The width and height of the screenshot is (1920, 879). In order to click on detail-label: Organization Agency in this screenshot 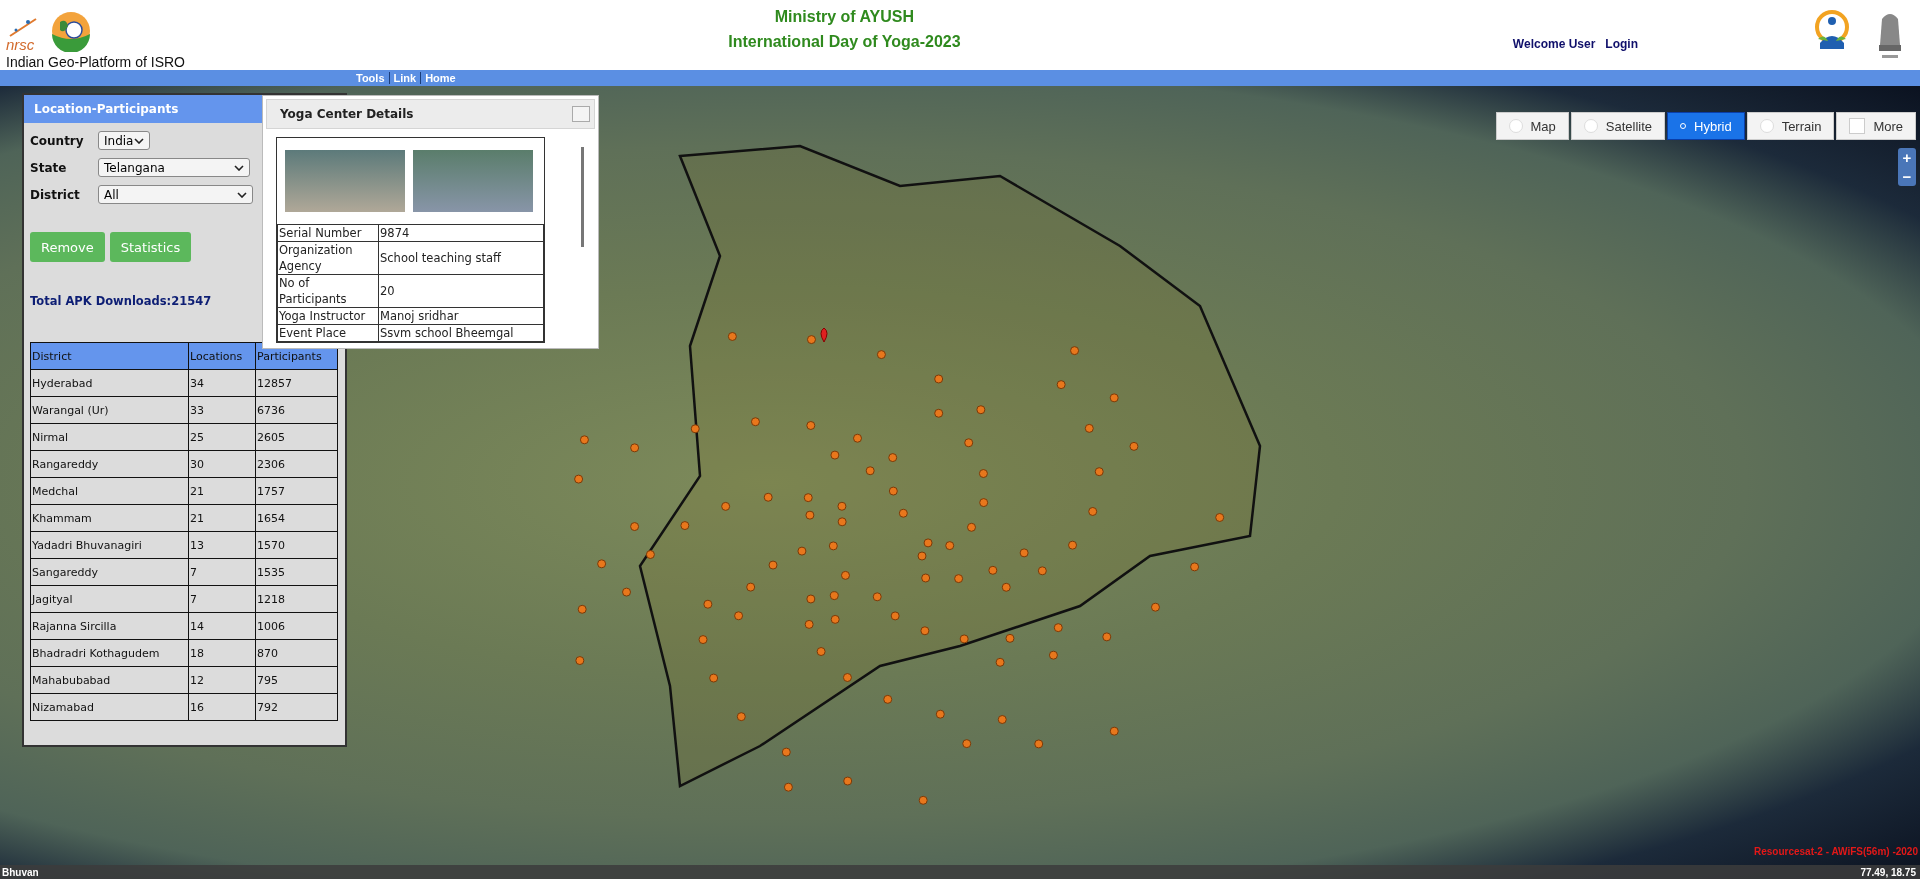, I will do `click(328, 258)`.